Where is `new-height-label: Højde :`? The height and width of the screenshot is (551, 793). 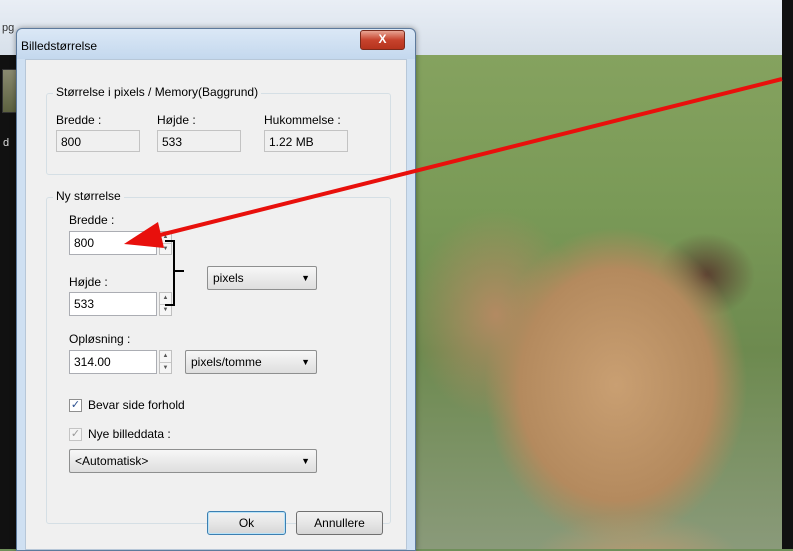
new-height-label: Højde : is located at coordinates (88, 282).